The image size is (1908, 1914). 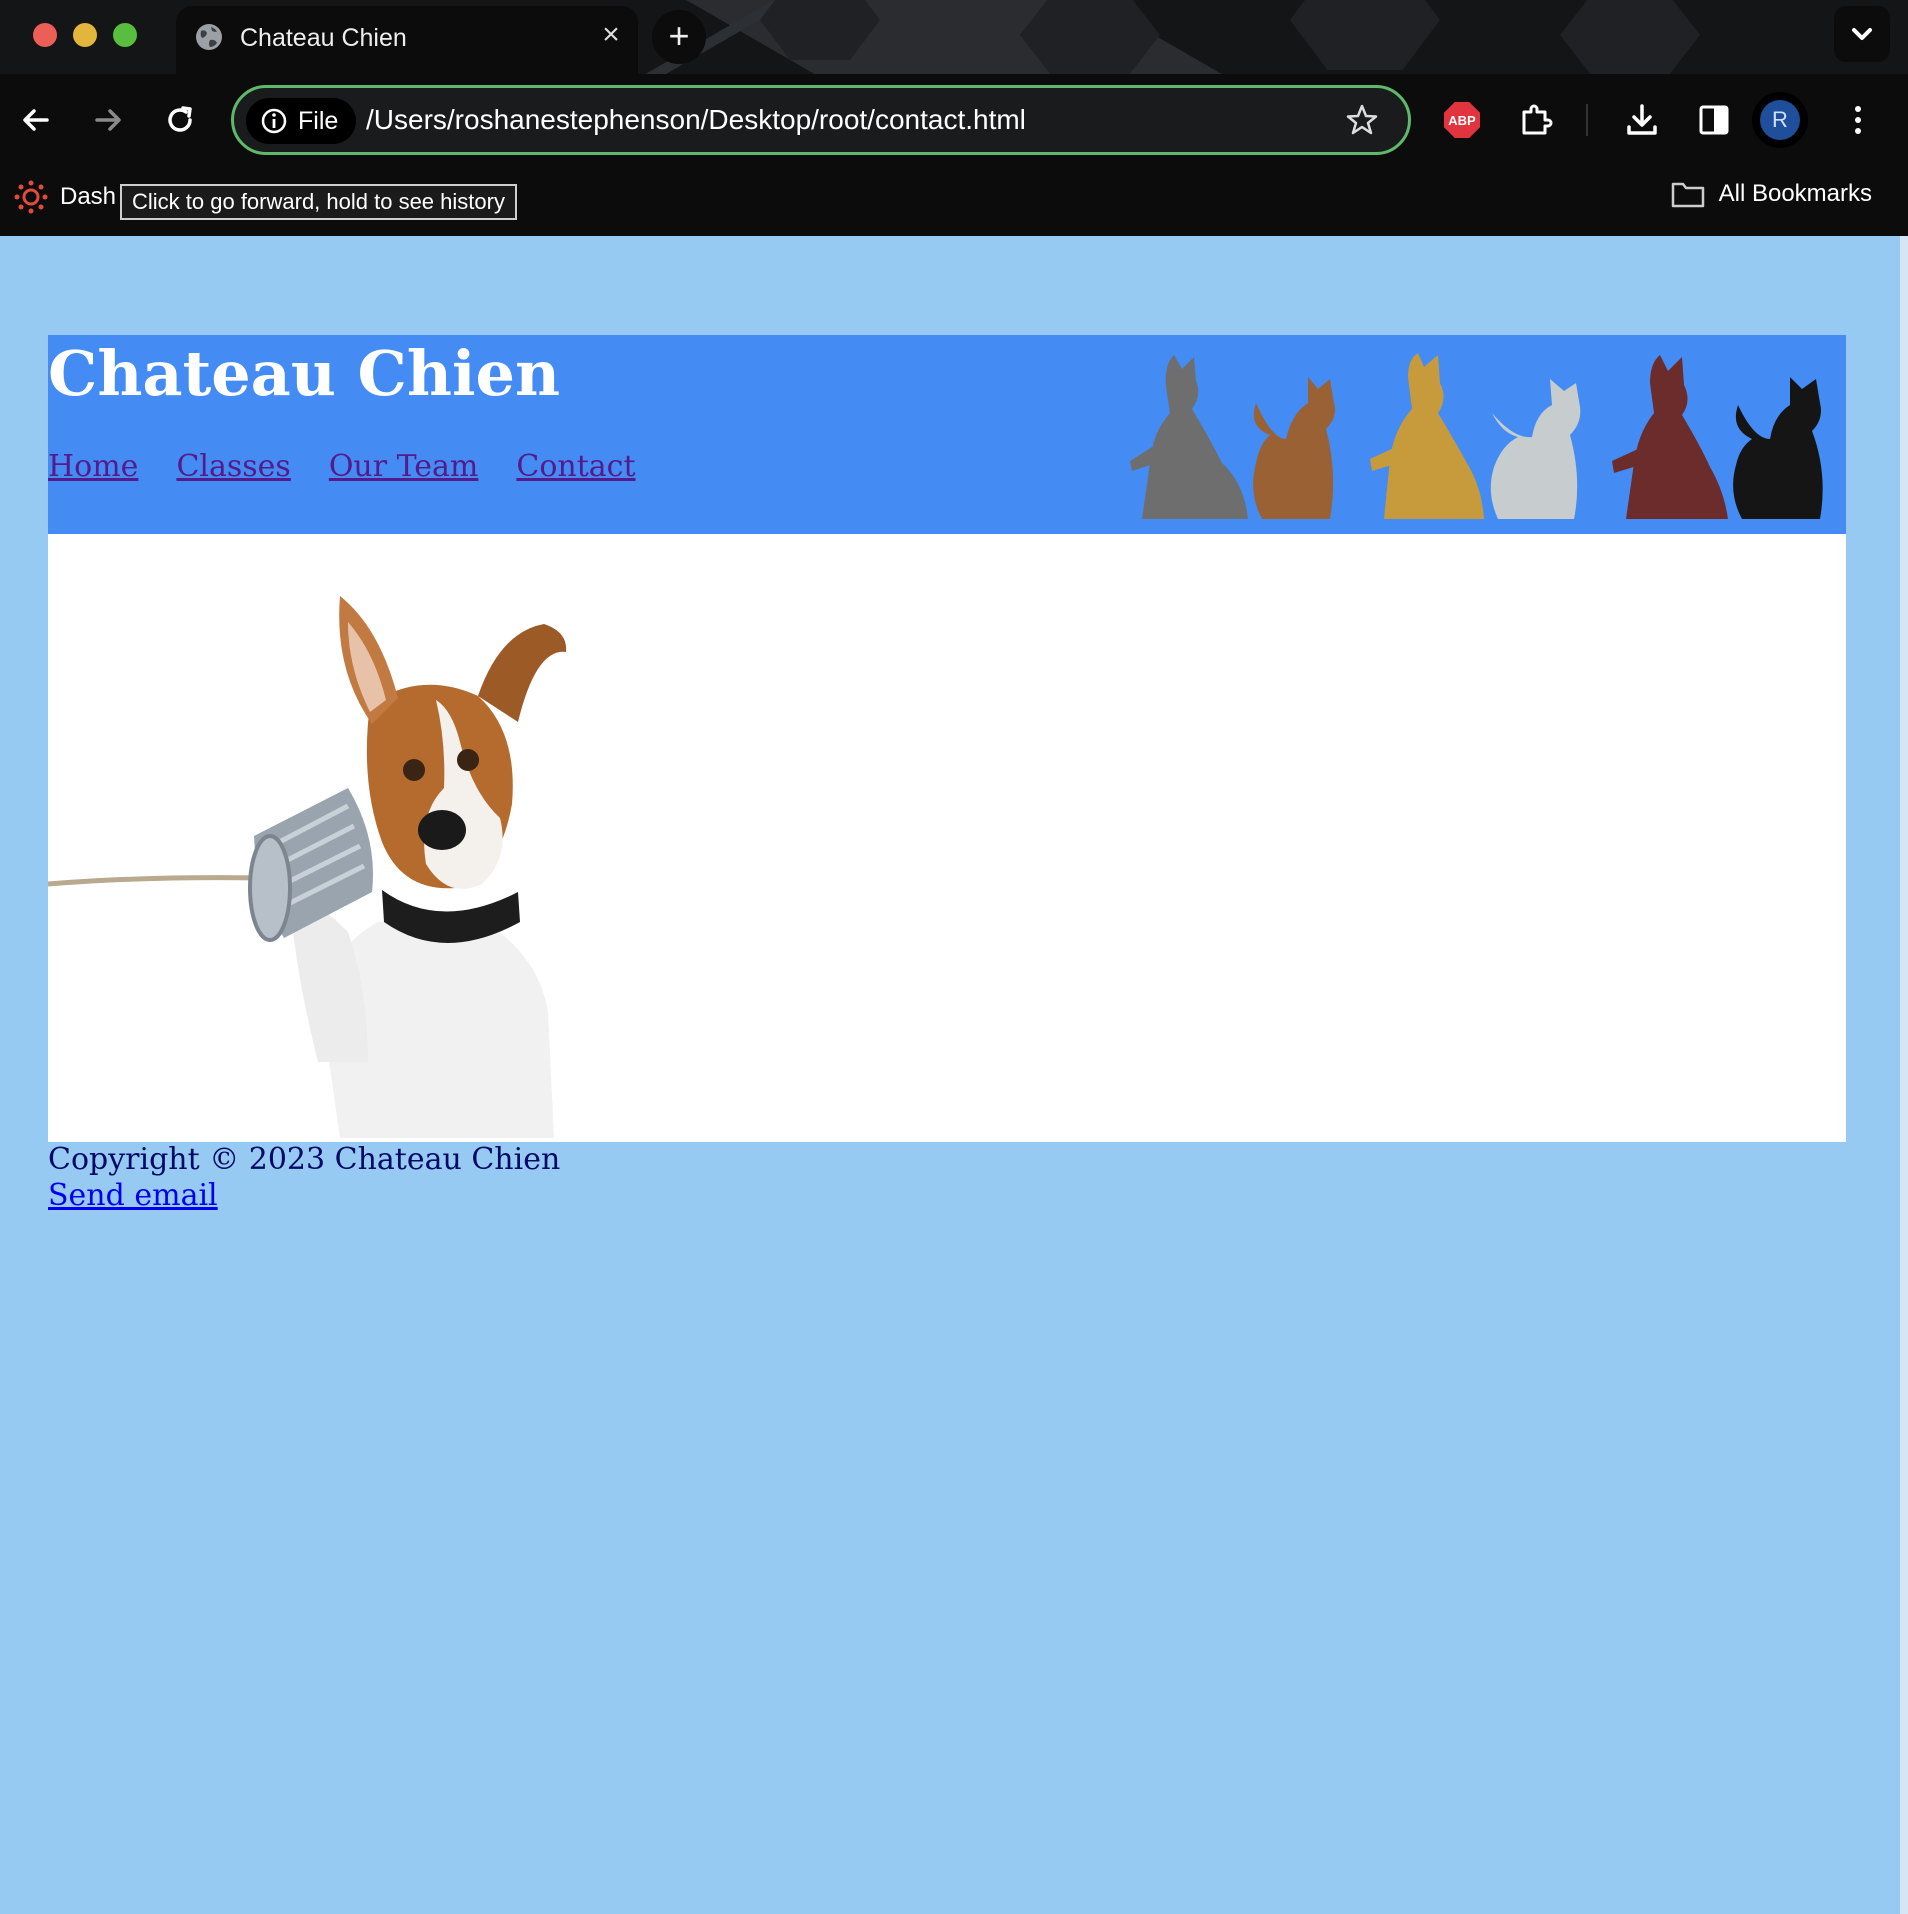 I want to click on nav-link-our-team: Our Team, so click(x=404, y=466).